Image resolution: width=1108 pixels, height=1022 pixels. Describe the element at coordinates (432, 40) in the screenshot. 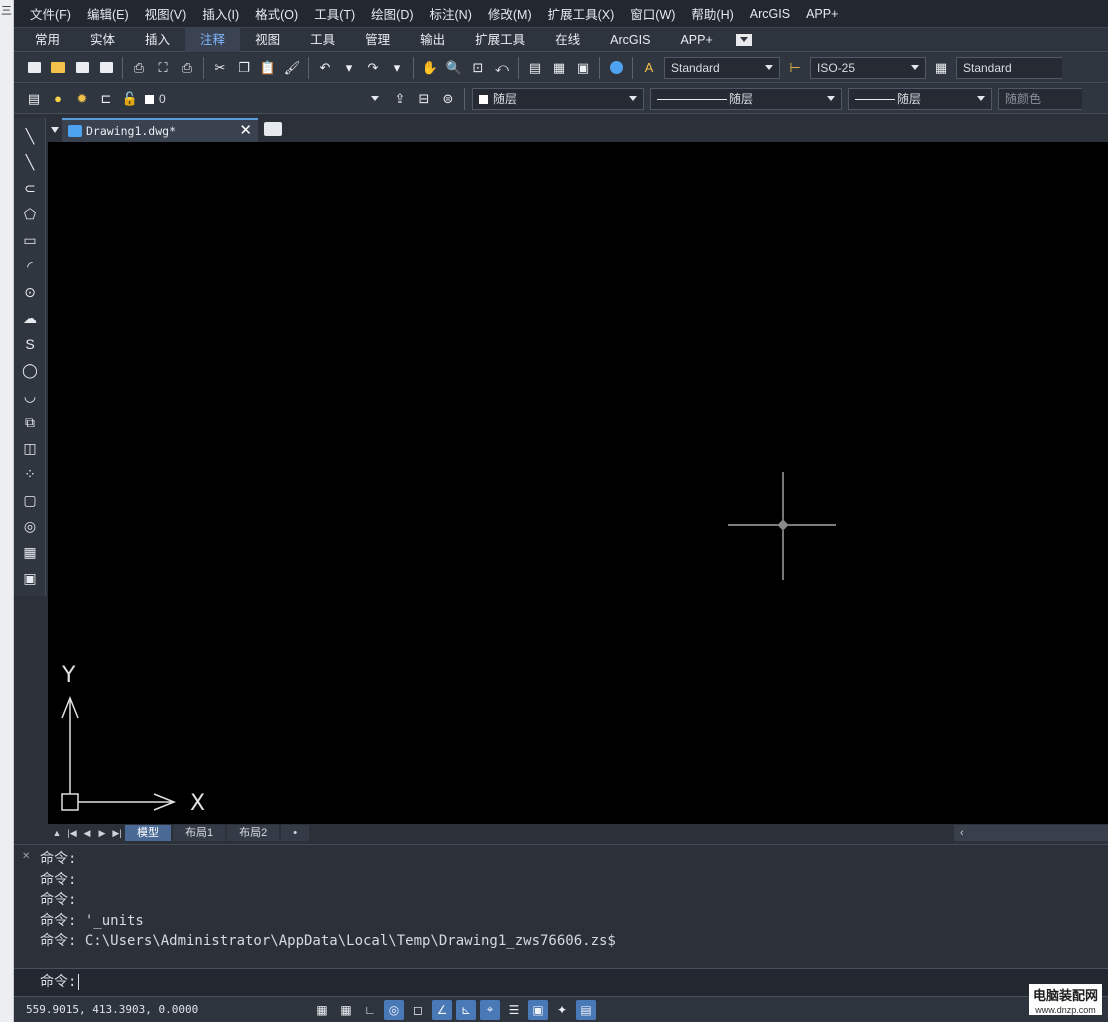

I see `ribbon-tab: 输出` at that location.